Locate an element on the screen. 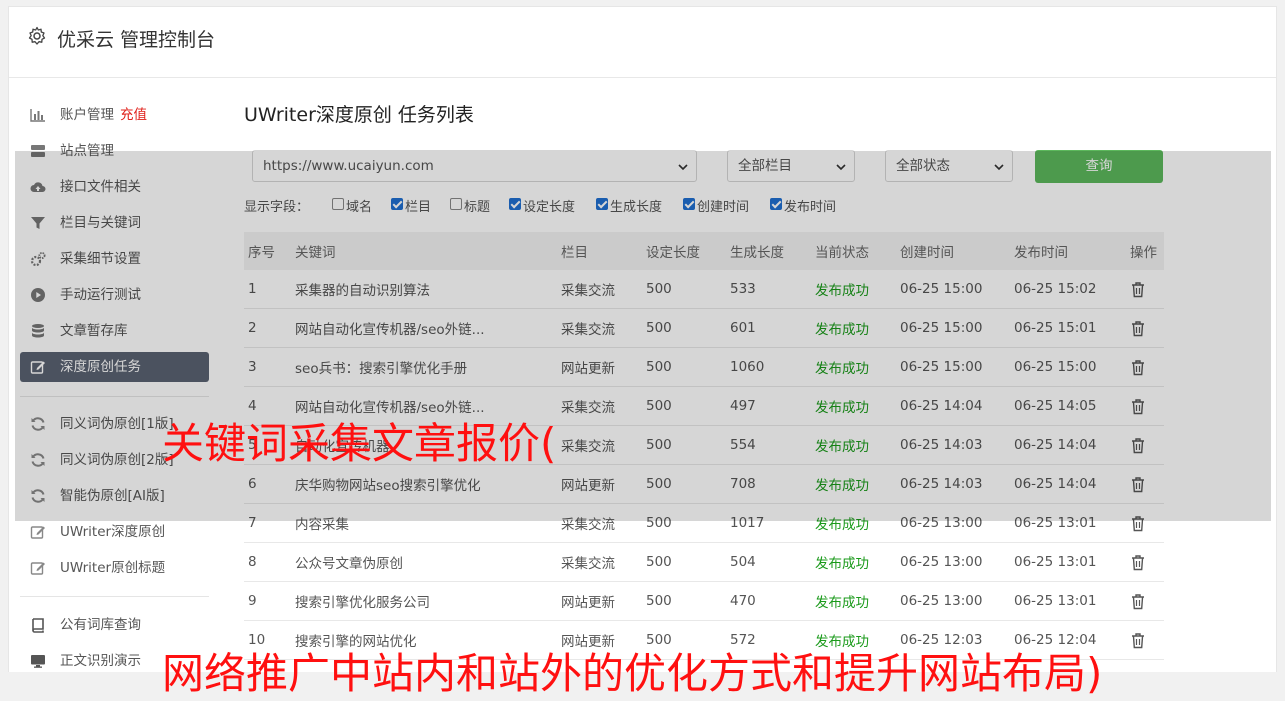  table-cell: 06-25 15:02 is located at coordinates (1068, 289).